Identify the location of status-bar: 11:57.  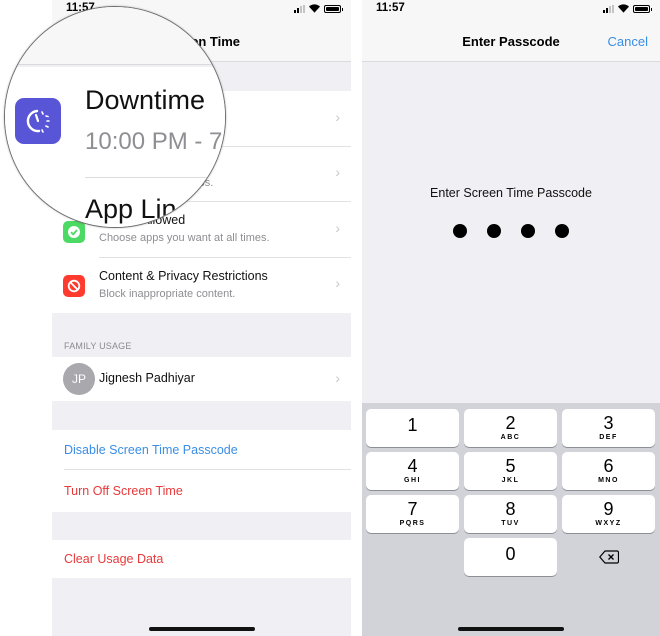
(511, 10).